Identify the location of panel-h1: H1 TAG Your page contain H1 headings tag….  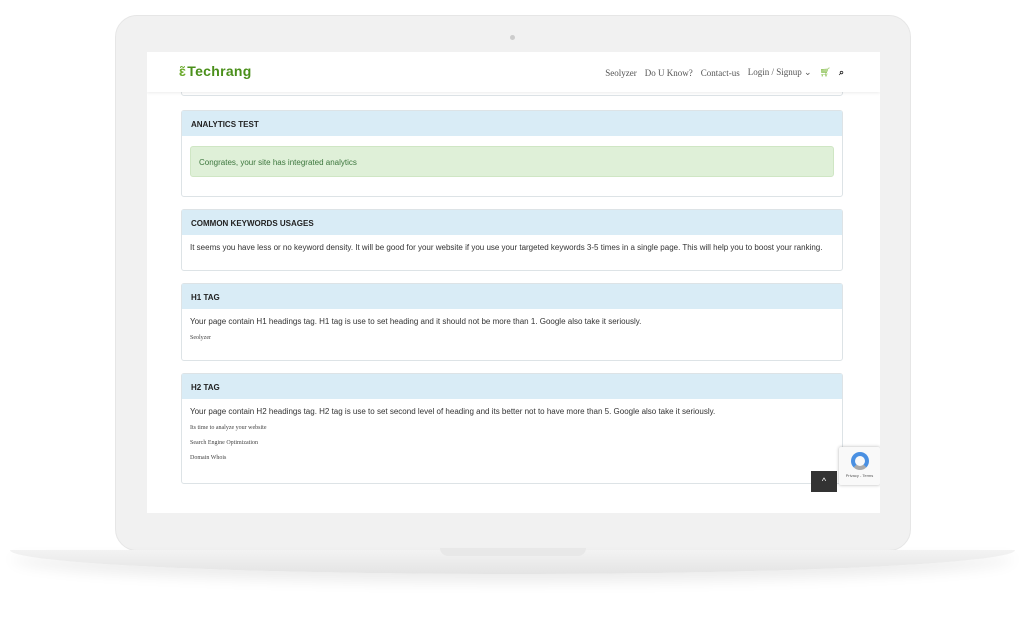
(512, 322).